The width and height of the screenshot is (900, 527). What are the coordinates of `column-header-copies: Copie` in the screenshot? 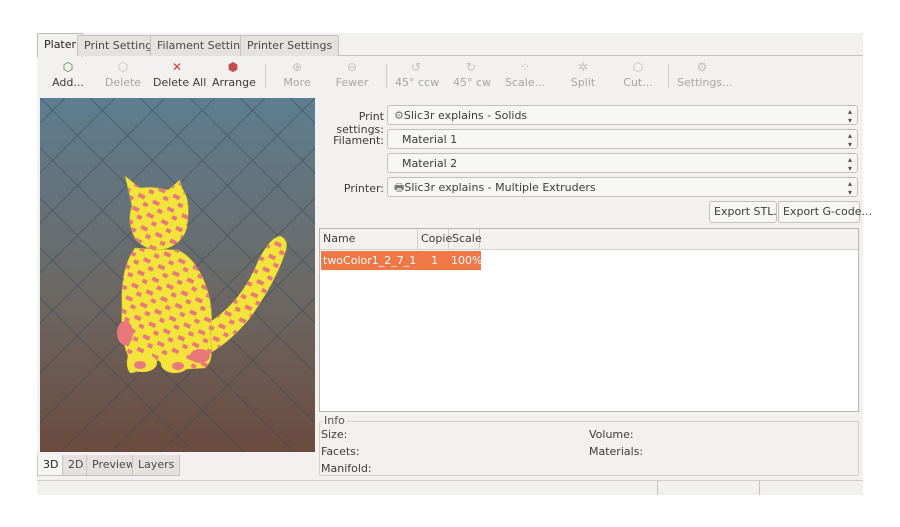 It's located at (435, 239).